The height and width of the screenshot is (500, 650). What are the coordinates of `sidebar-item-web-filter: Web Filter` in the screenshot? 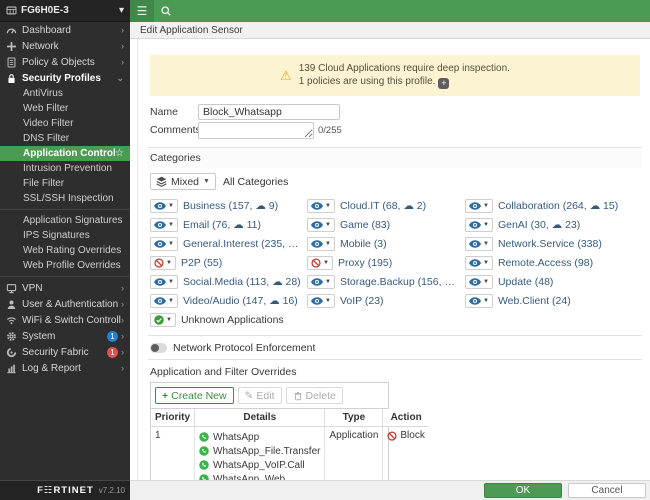 It's located at (65, 108).